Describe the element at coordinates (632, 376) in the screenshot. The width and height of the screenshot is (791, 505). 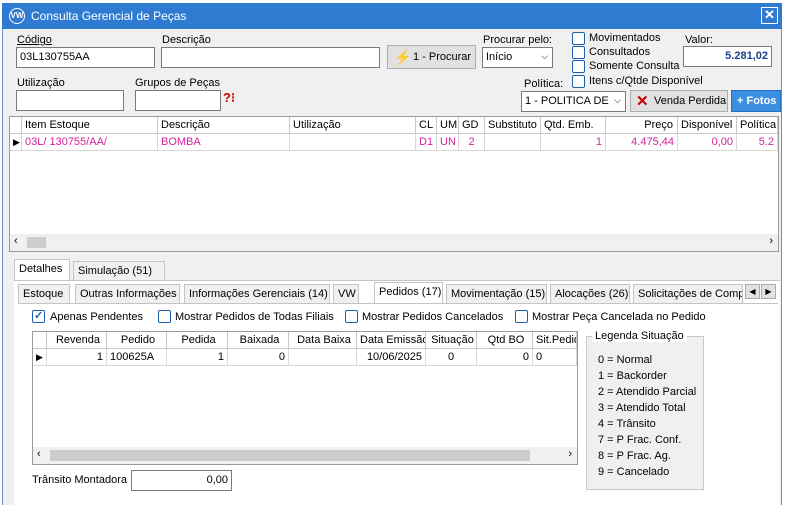
I see `legenda-item: 1 = Backorder` at that location.